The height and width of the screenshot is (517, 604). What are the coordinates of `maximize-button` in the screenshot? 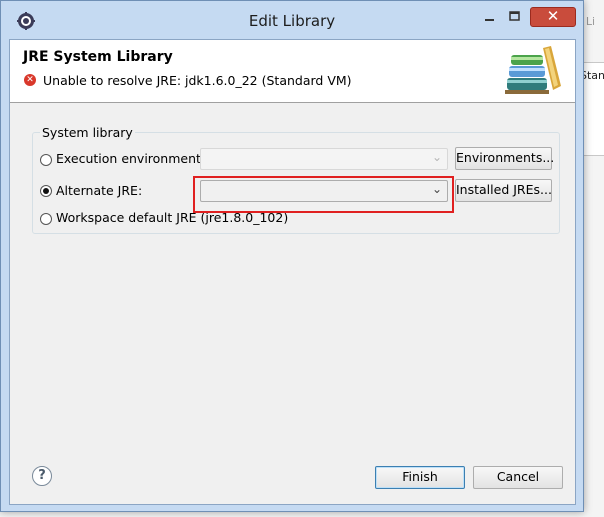 It's located at (515, 17).